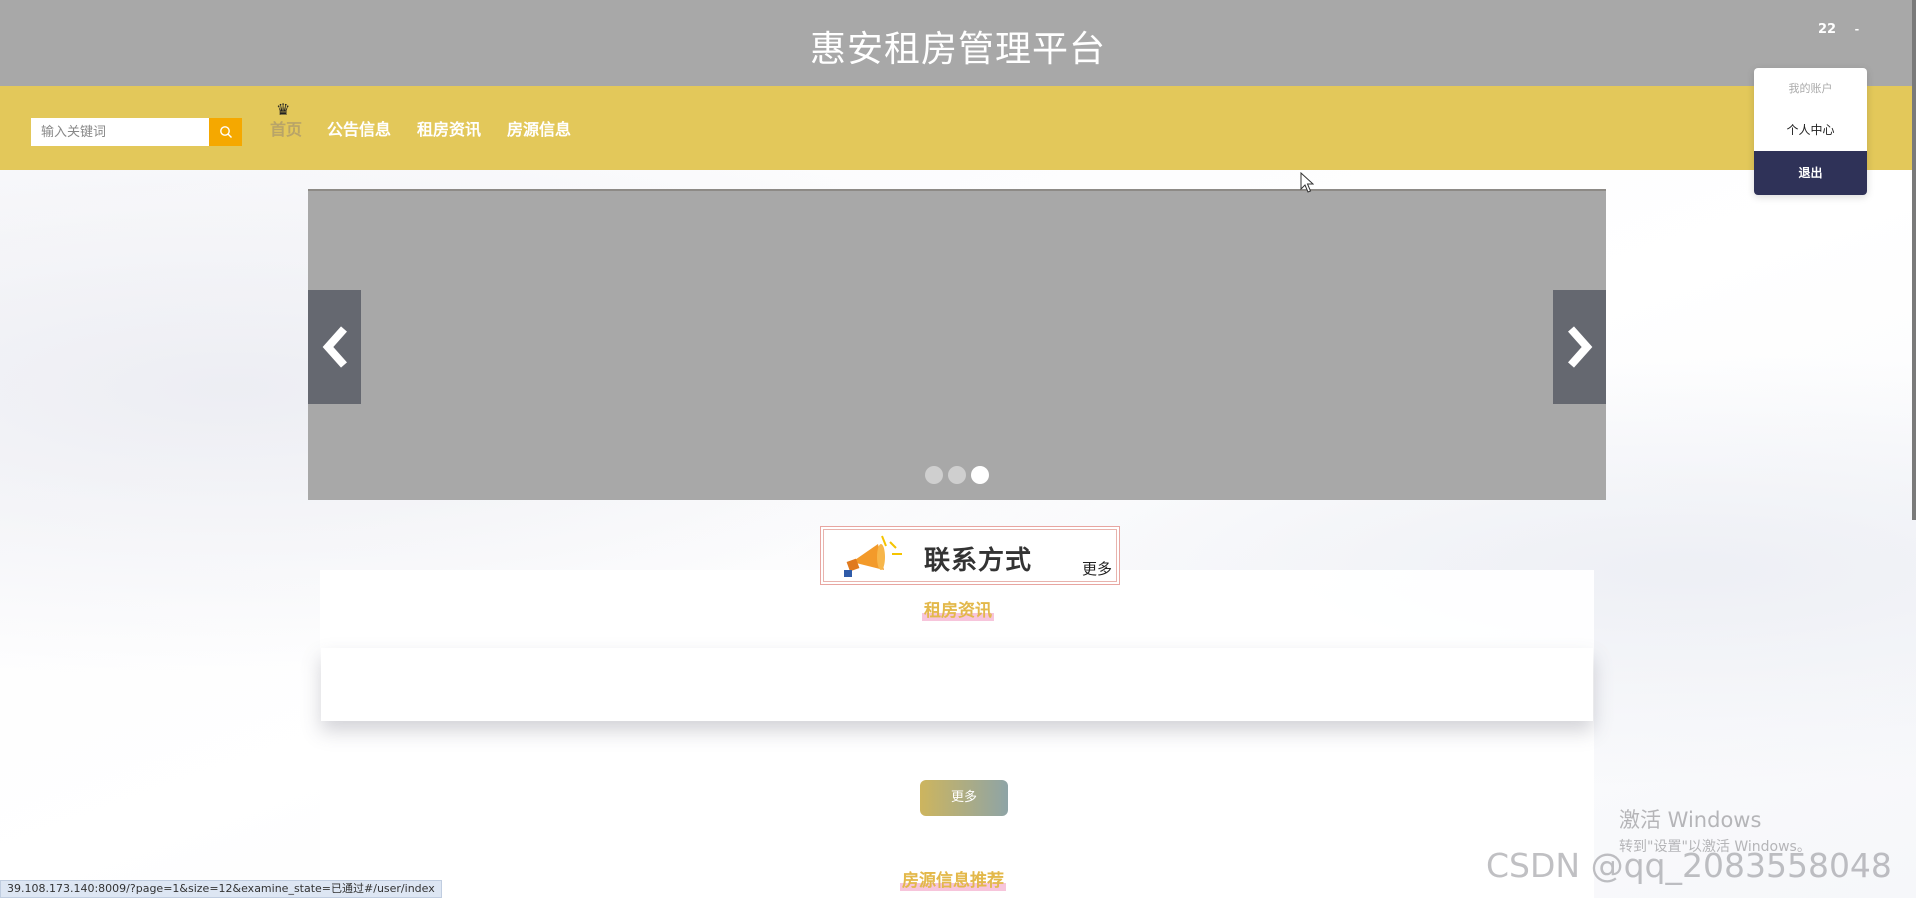 Image resolution: width=1916 pixels, height=898 pixels. What do you see at coordinates (1838, 29) in the screenshot?
I see `user-menu-trigger: 22 -` at bounding box center [1838, 29].